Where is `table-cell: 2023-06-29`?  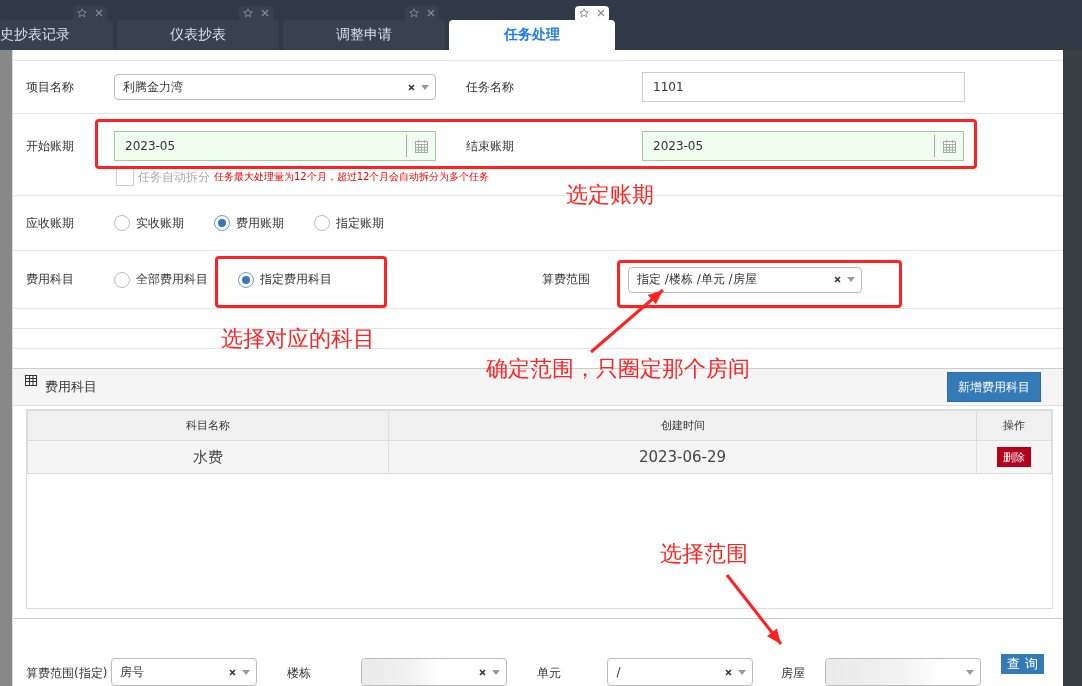
table-cell: 2023-06-29 is located at coordinates (682, 457).